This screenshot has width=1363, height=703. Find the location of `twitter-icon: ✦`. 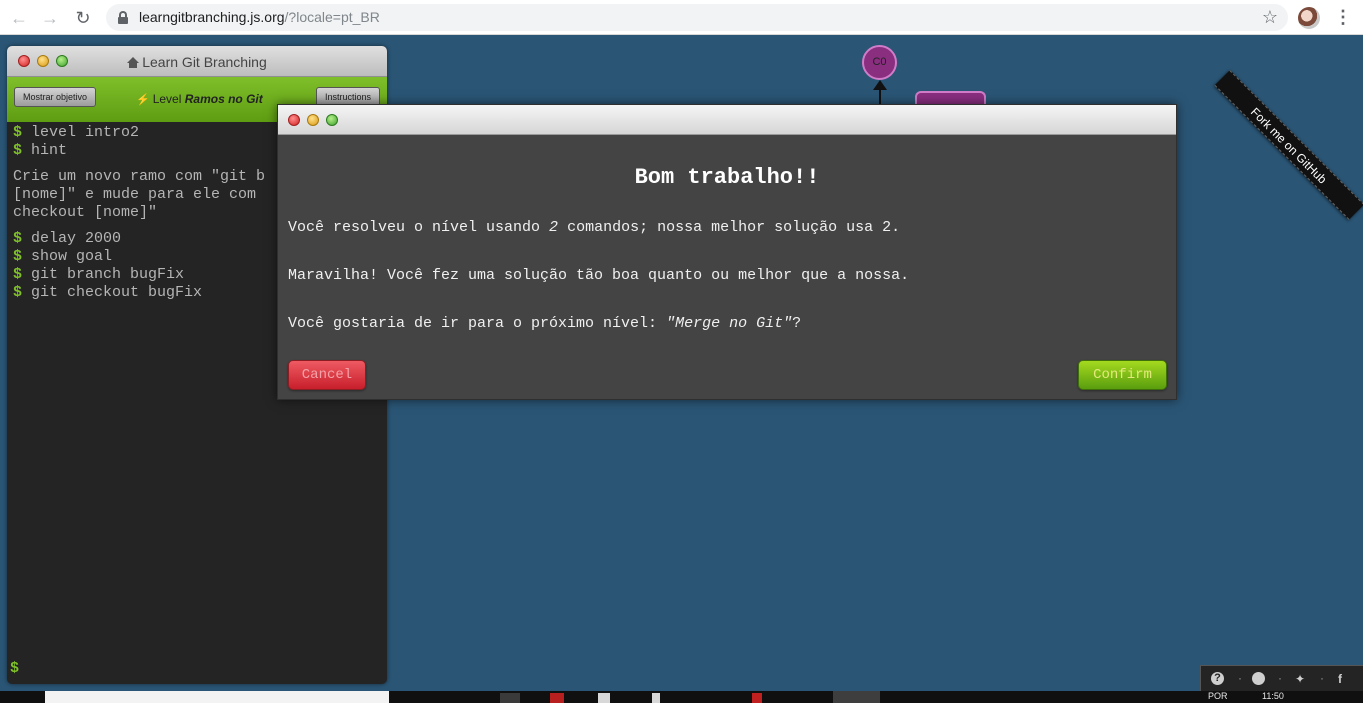

twitter-icon: ✦ is located at coordinates (1300, 679).